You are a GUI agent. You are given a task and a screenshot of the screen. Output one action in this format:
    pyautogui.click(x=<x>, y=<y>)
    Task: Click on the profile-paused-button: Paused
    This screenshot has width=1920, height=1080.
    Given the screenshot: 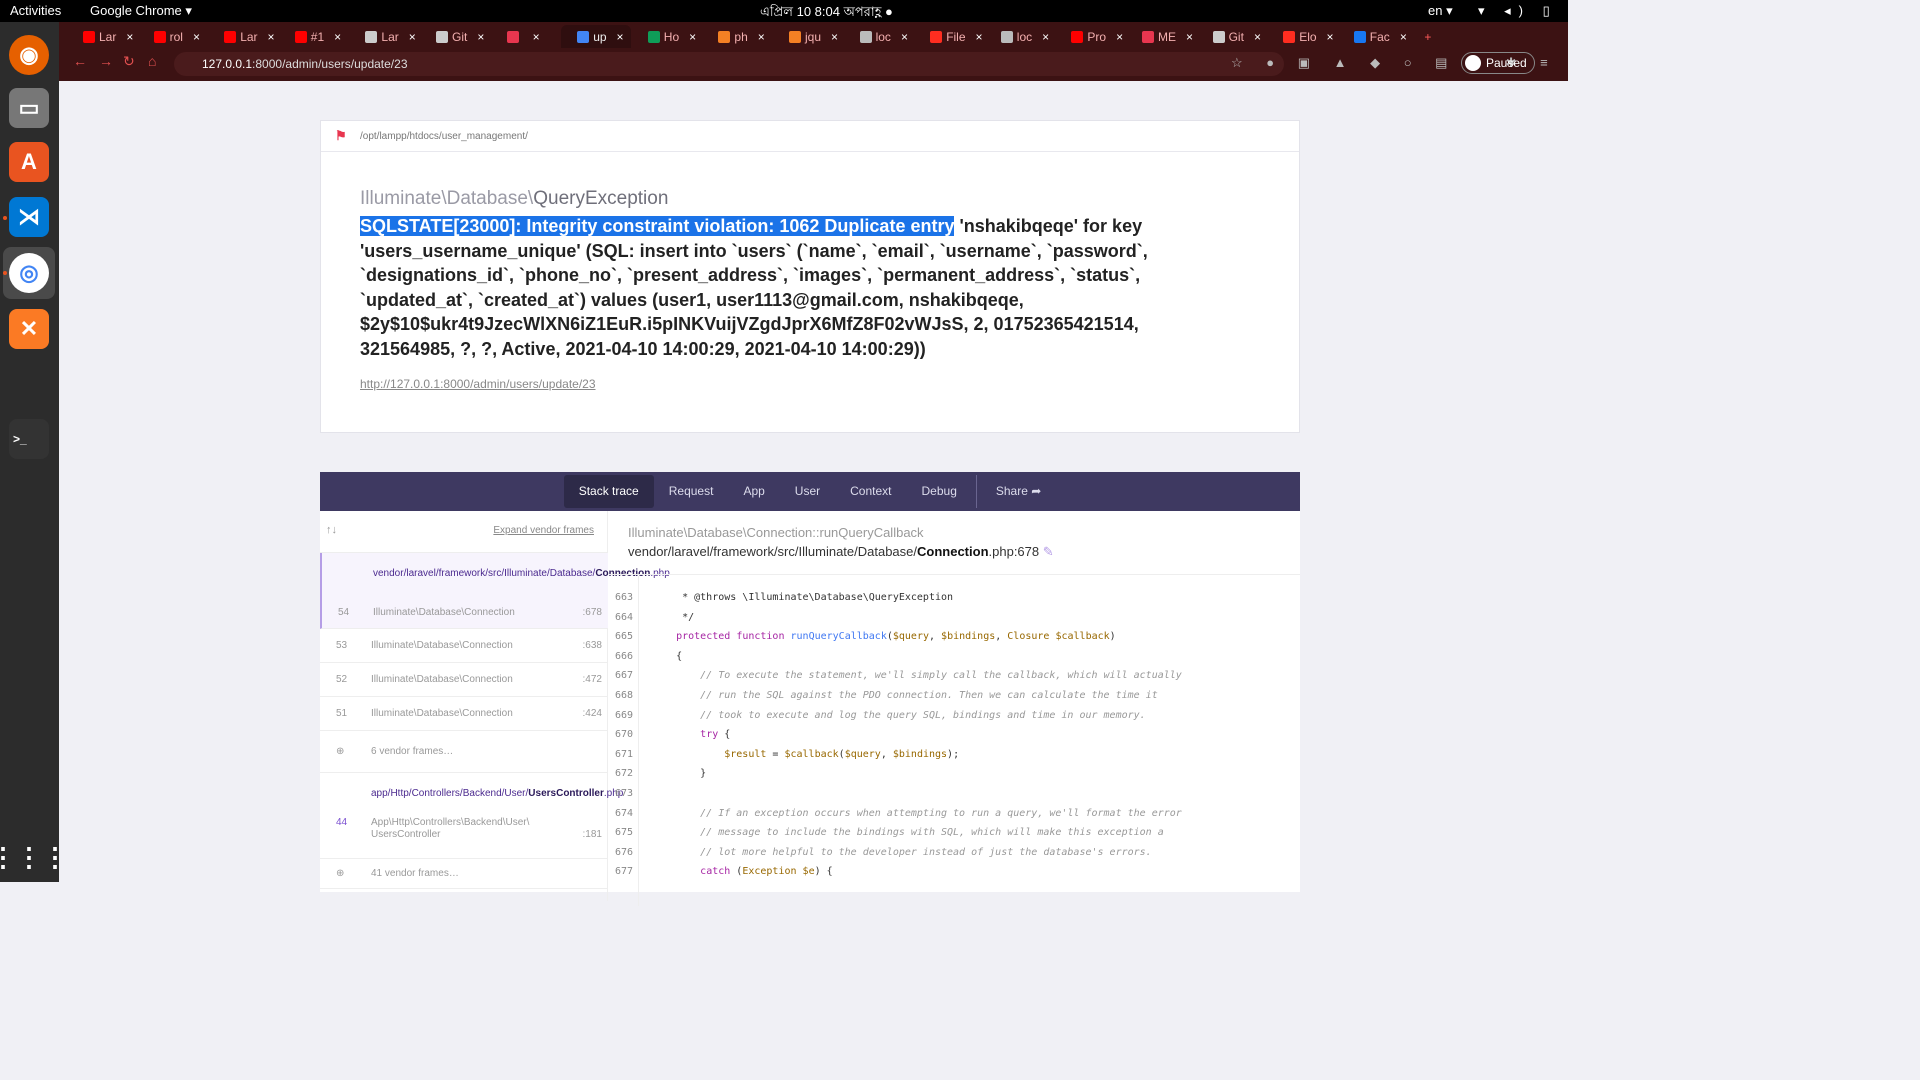 What is the action you would take?
    pyautogui.click(x=1498, y=63)
    